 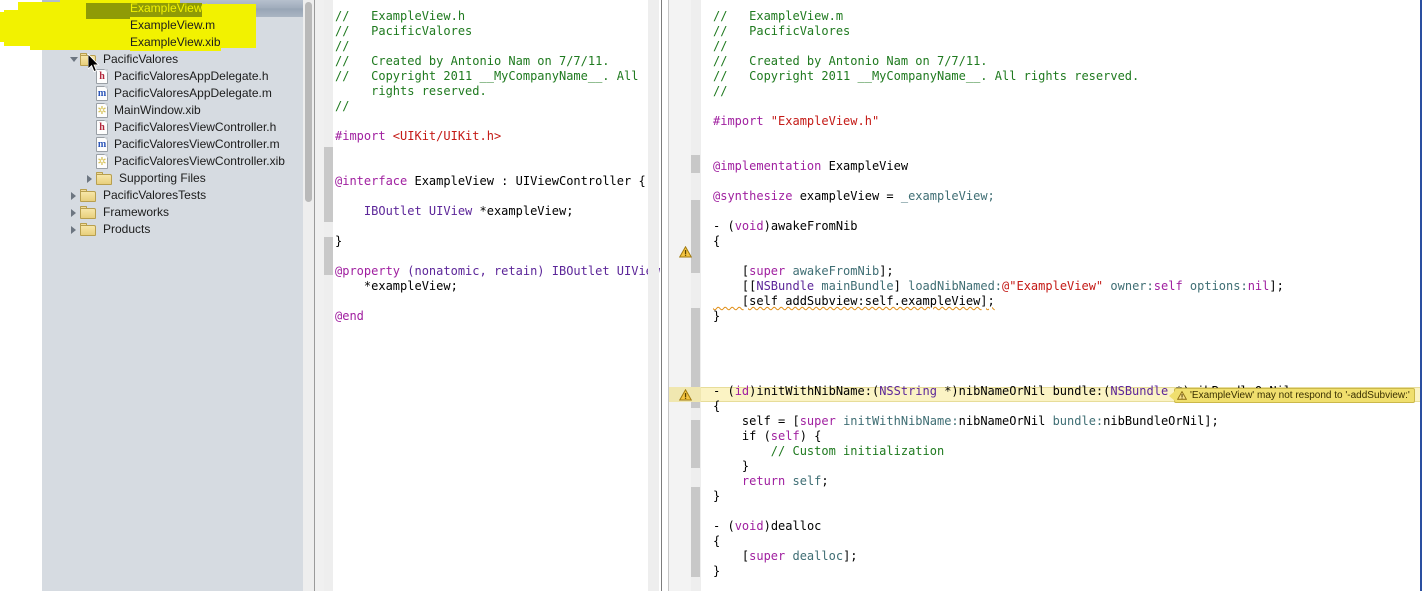 I want to click on code-line: // Custom initialization, so click(x=1002, y=451).